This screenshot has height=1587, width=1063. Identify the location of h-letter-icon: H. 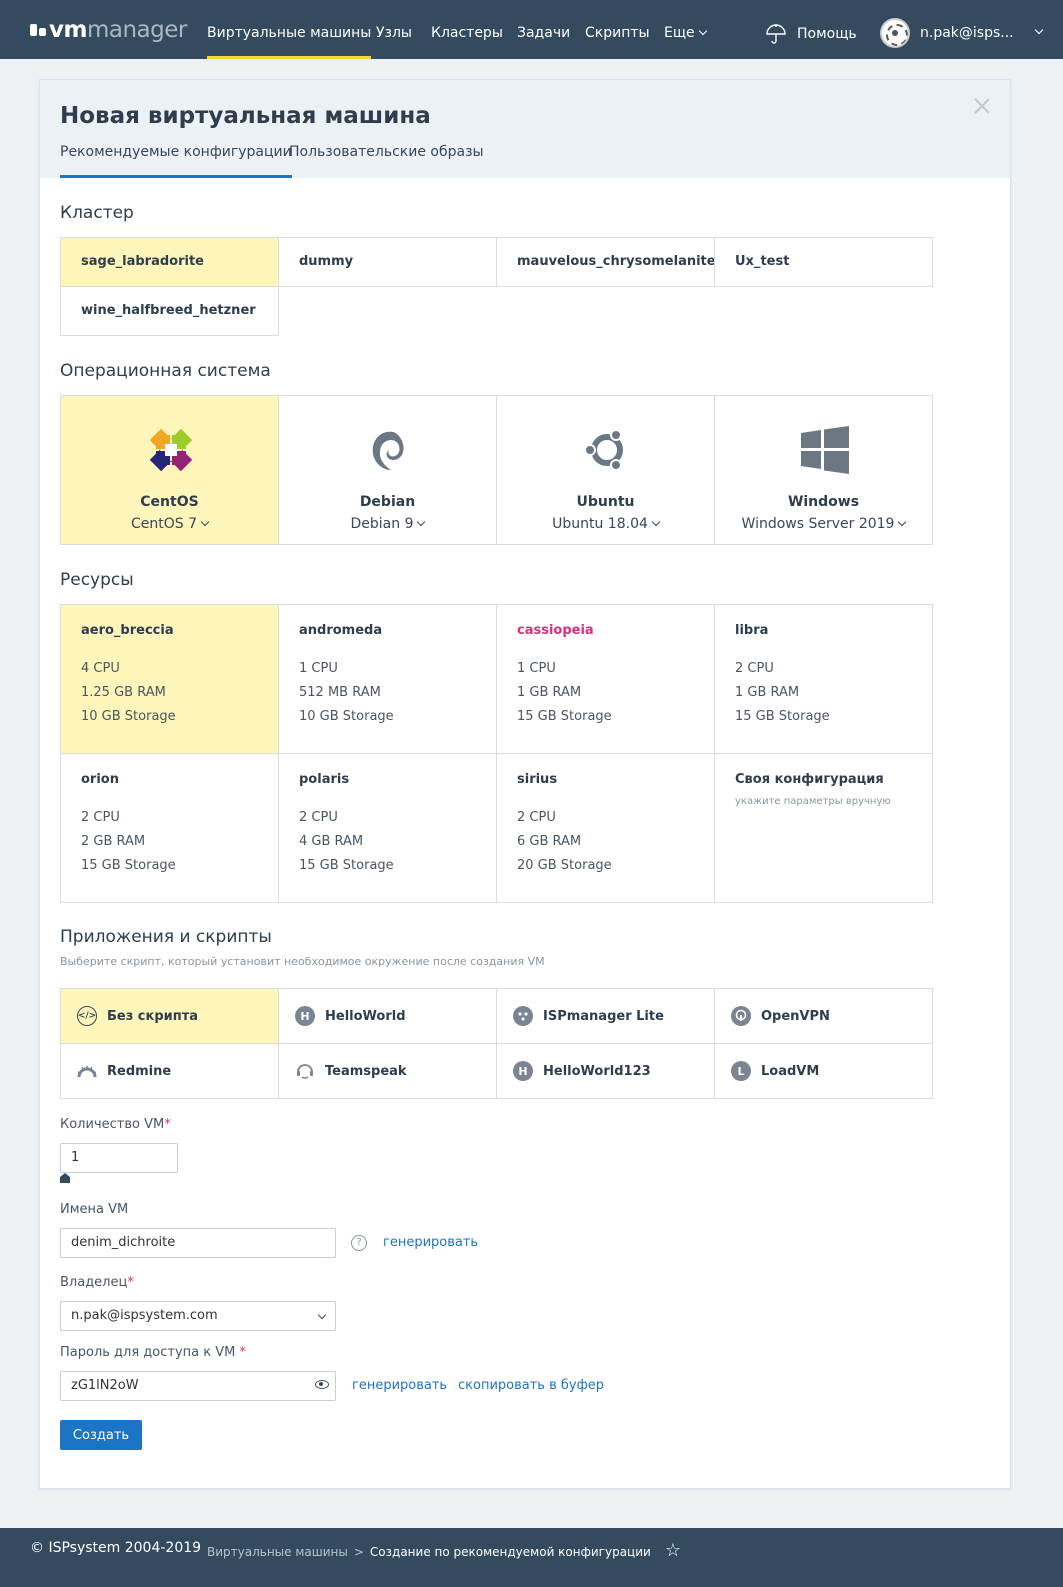
(305, 1016).